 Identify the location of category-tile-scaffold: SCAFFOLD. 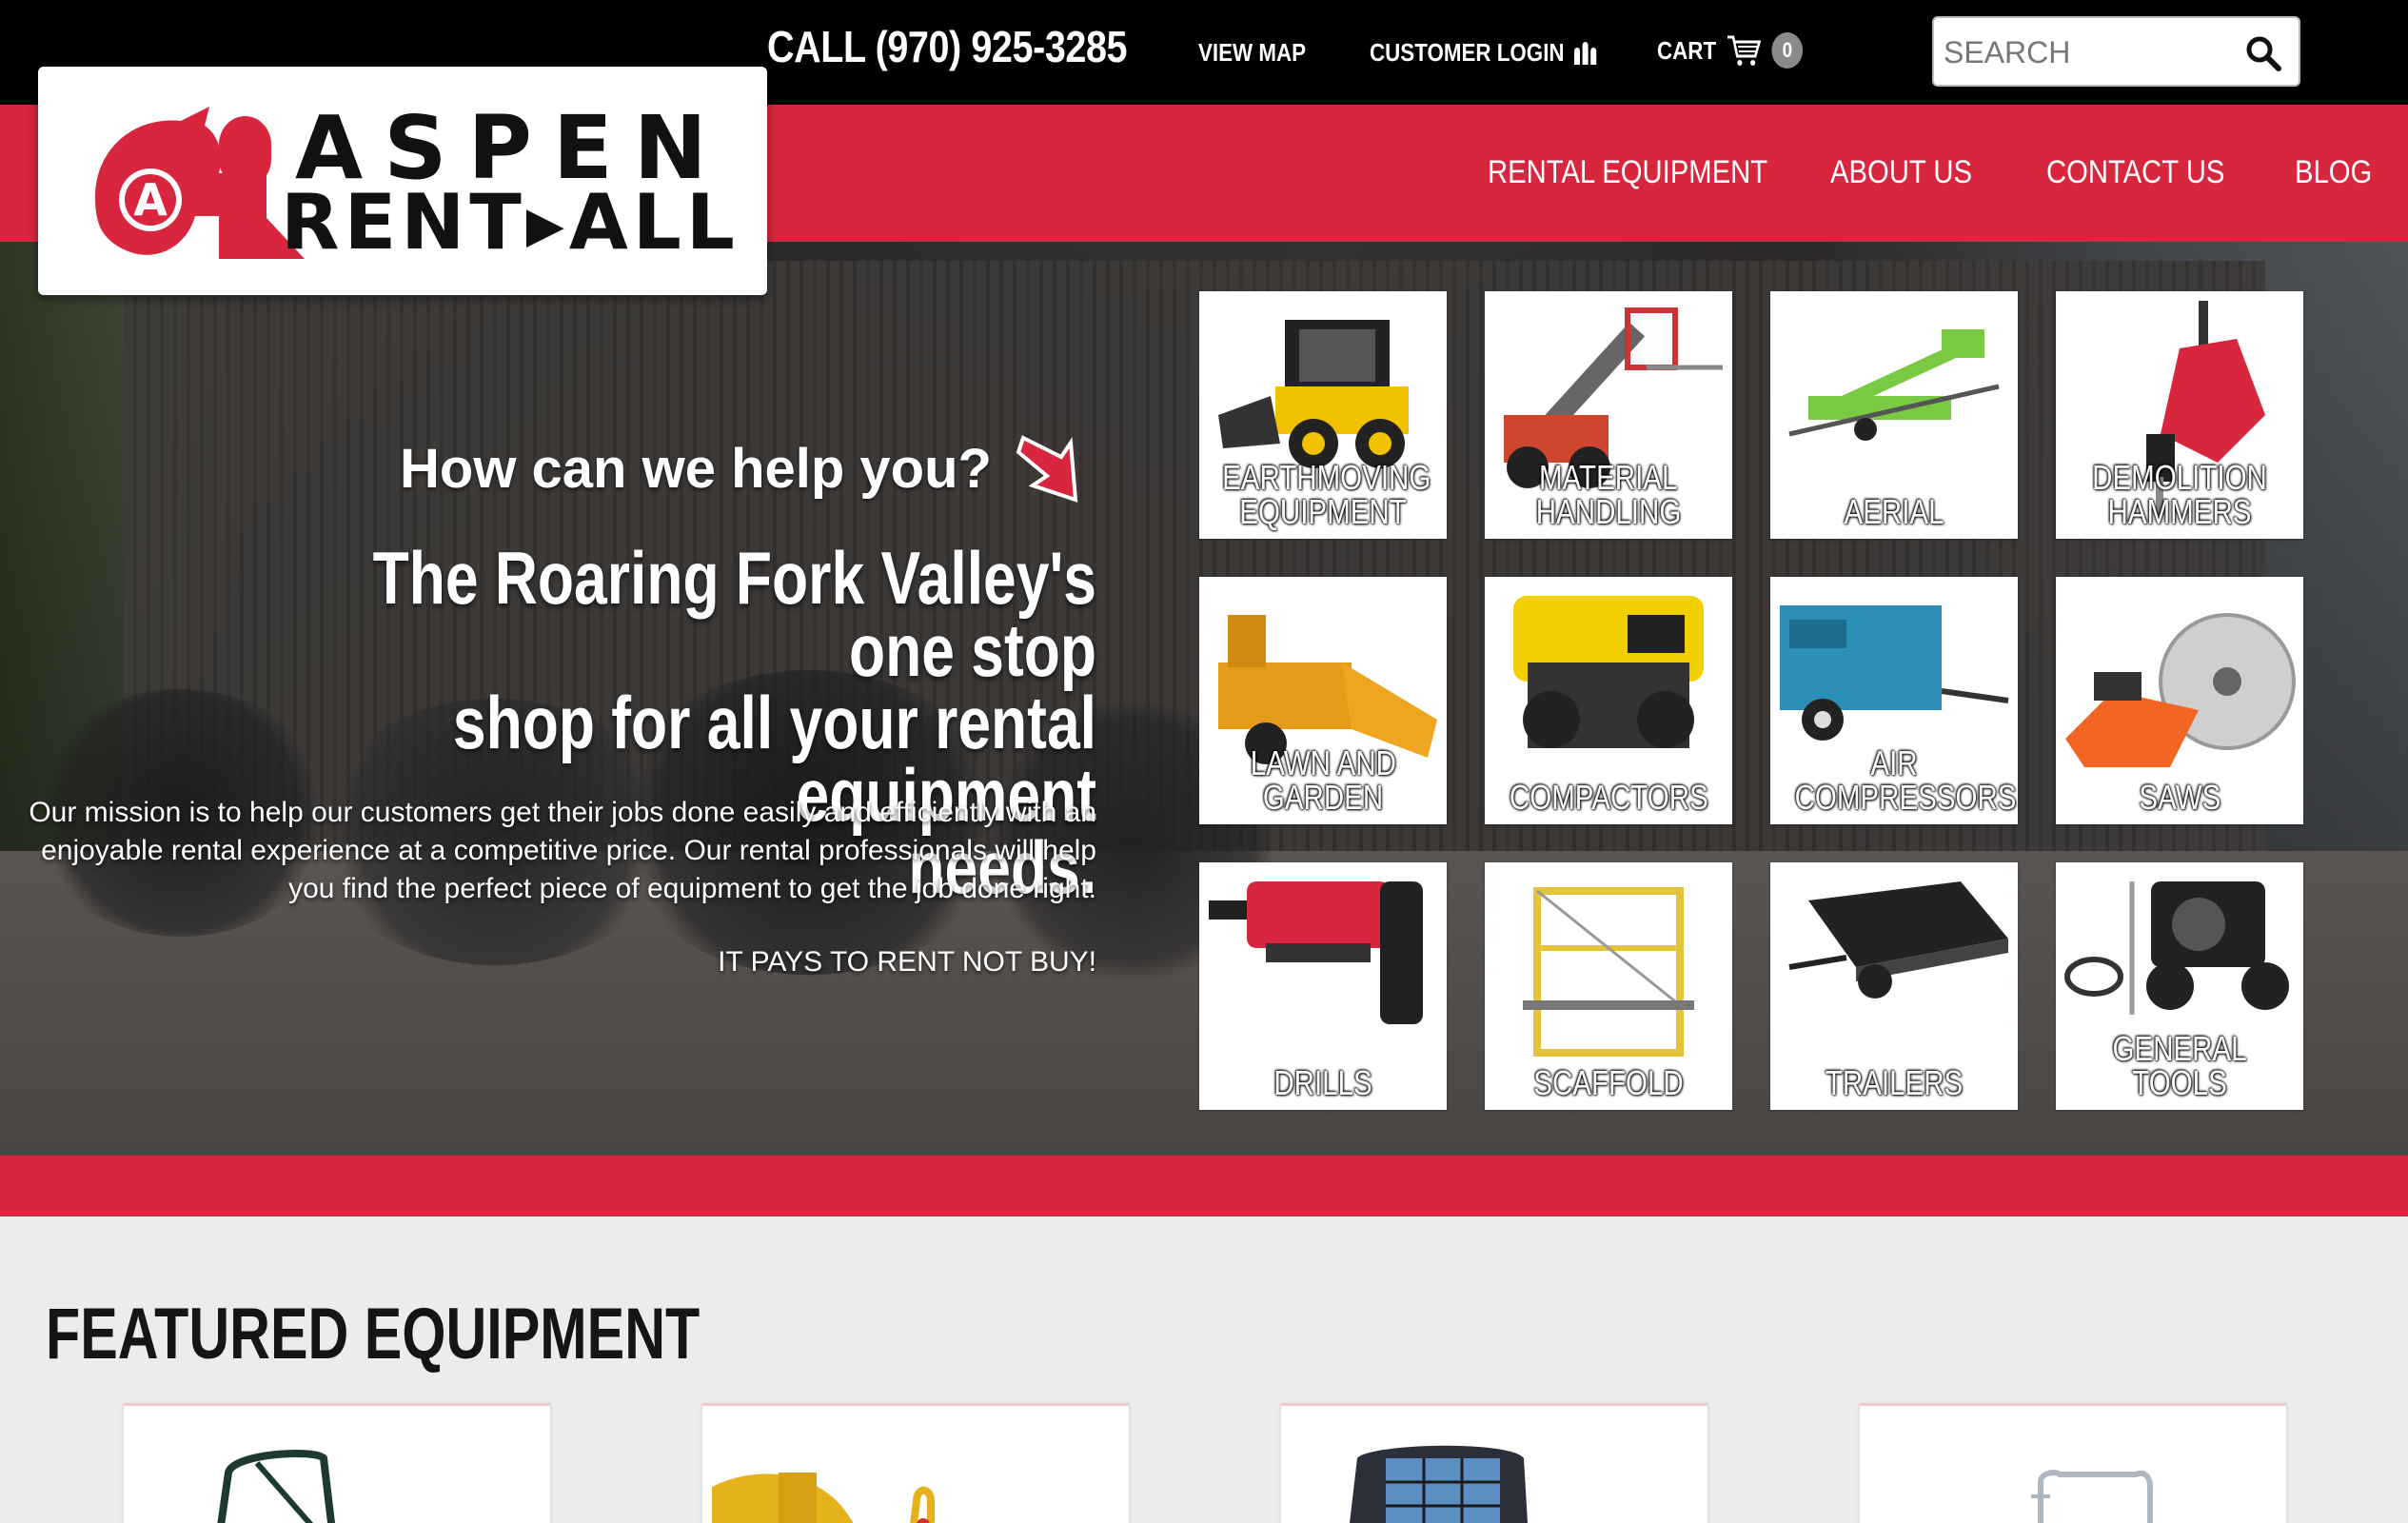
(1608, 986).